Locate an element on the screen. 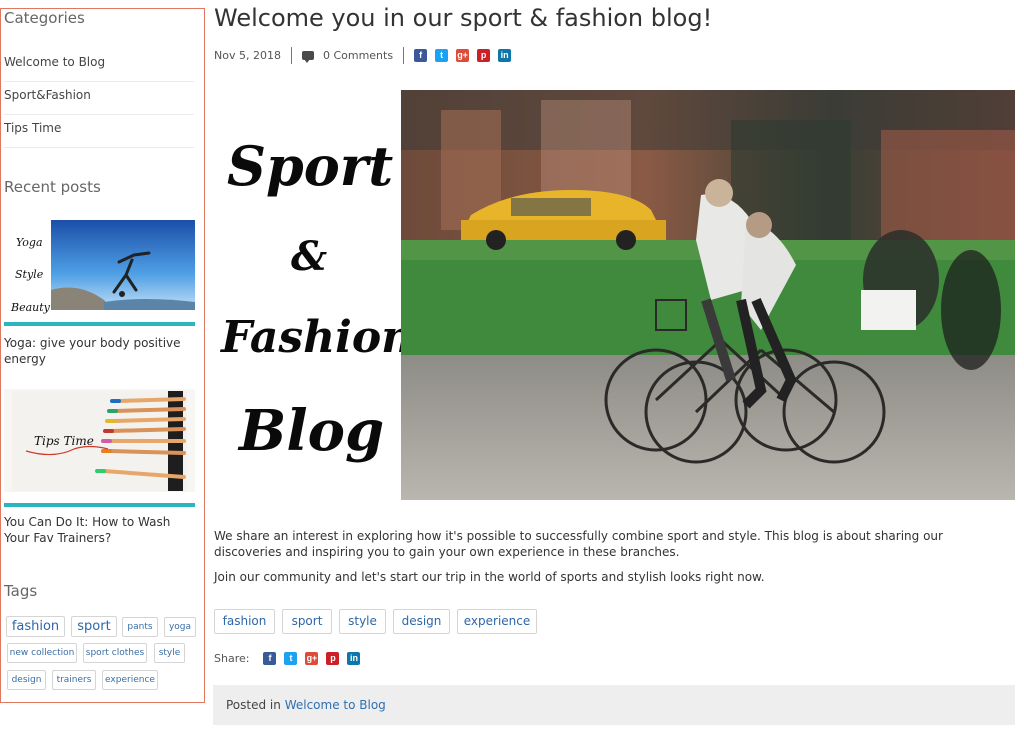  category-item-tips-time: Tips Time is located at coordinates (99, 131).